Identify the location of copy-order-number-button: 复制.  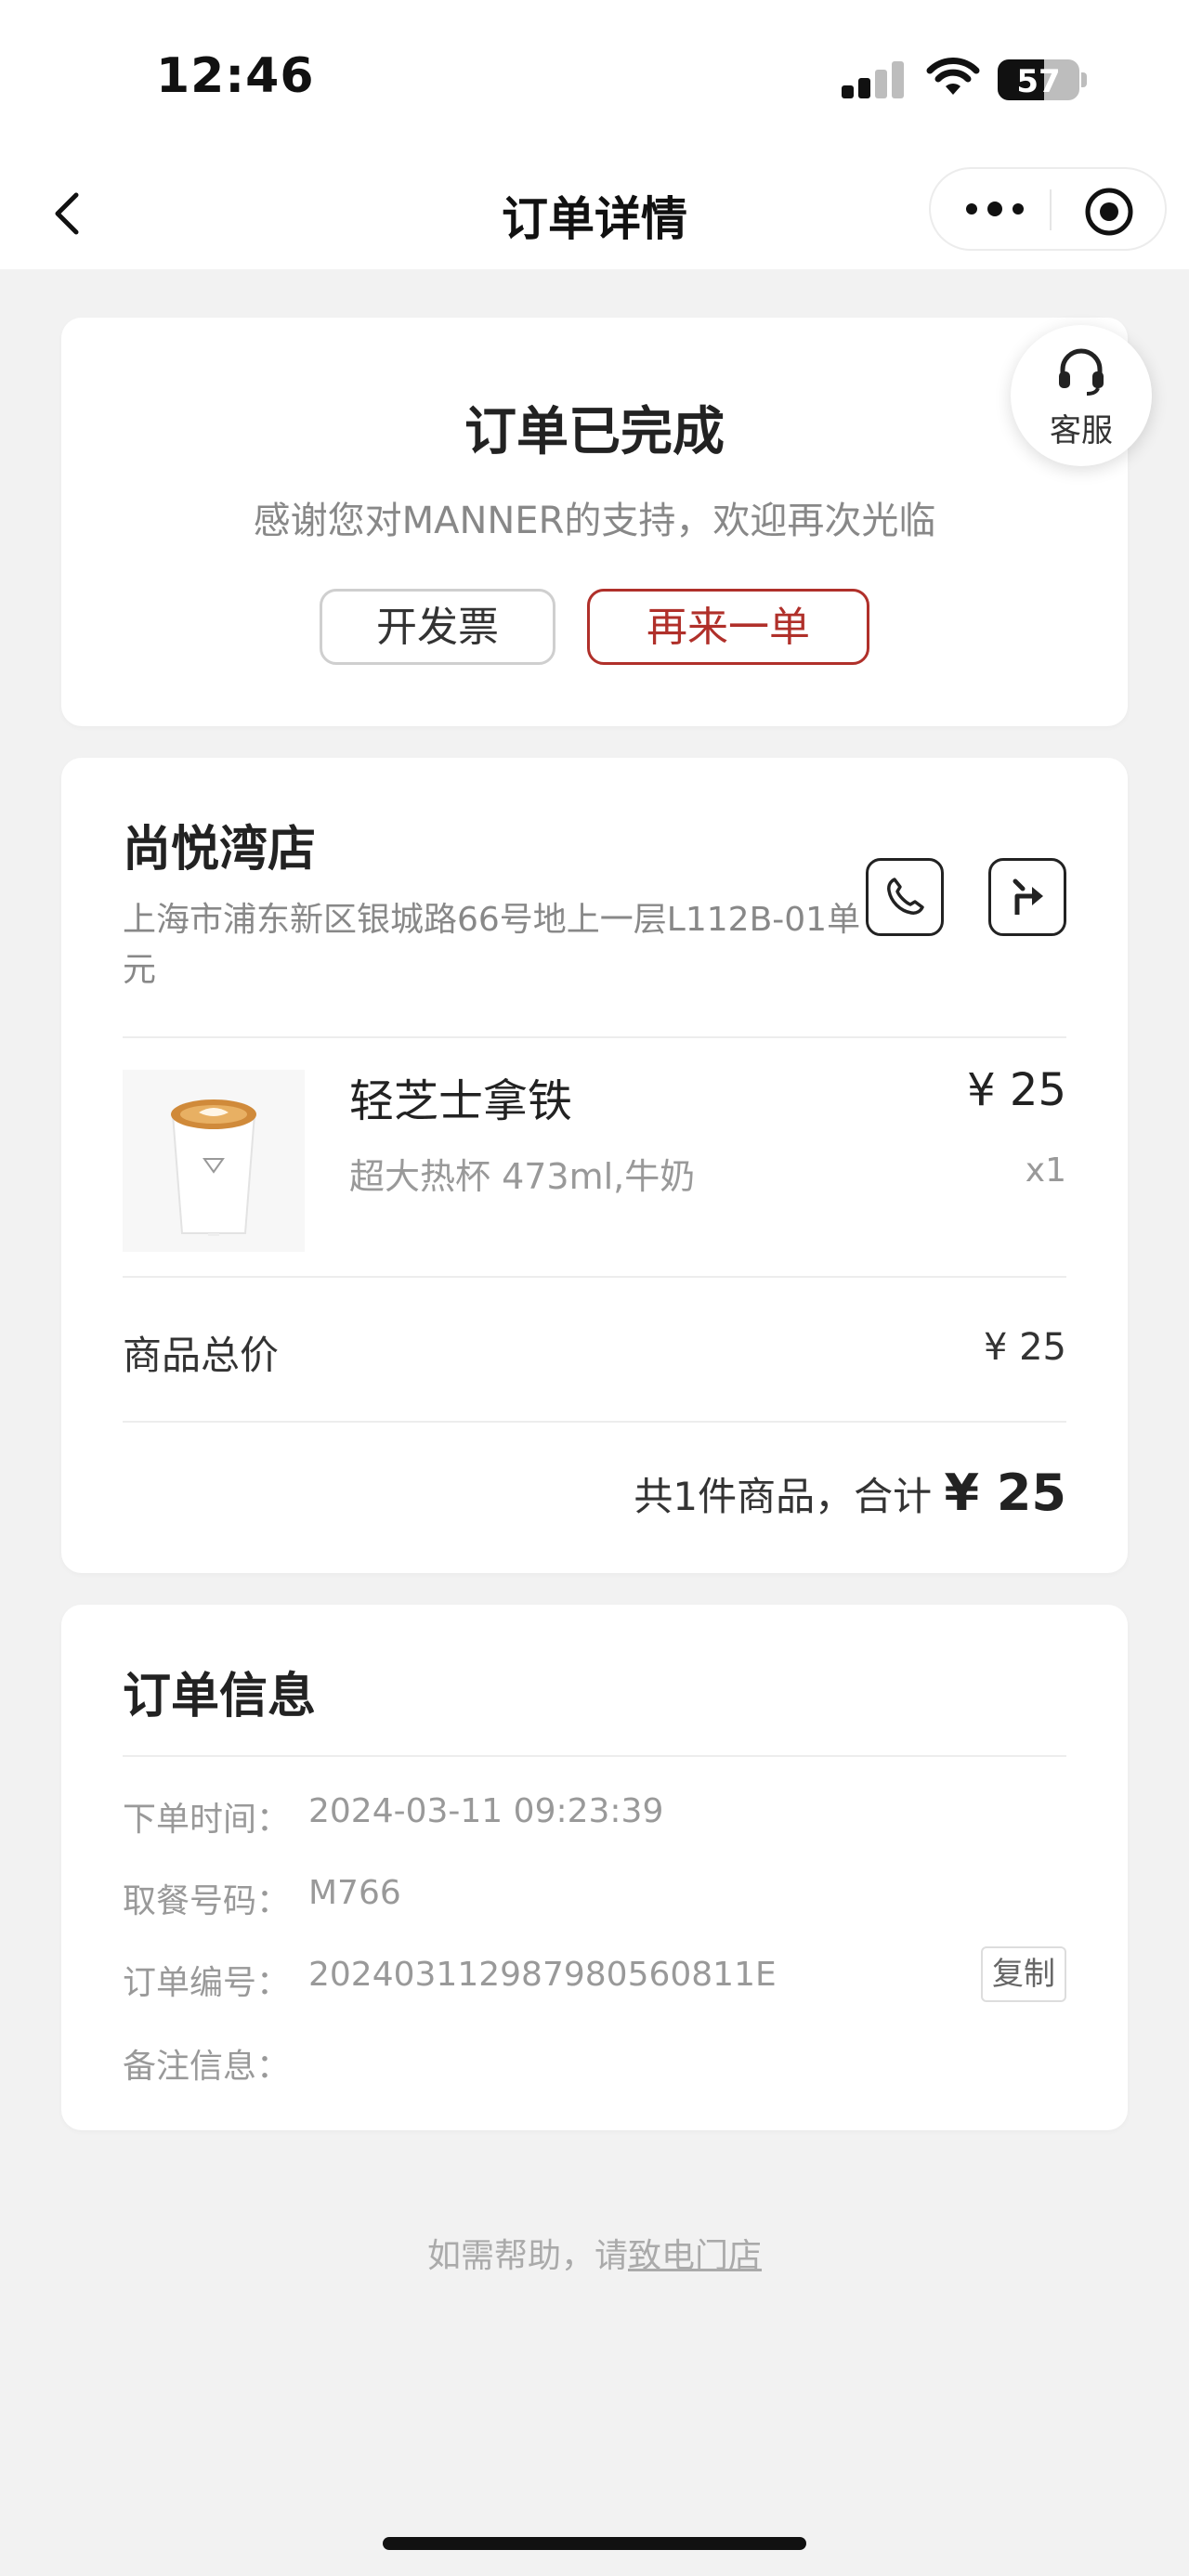
(1024, 1974).